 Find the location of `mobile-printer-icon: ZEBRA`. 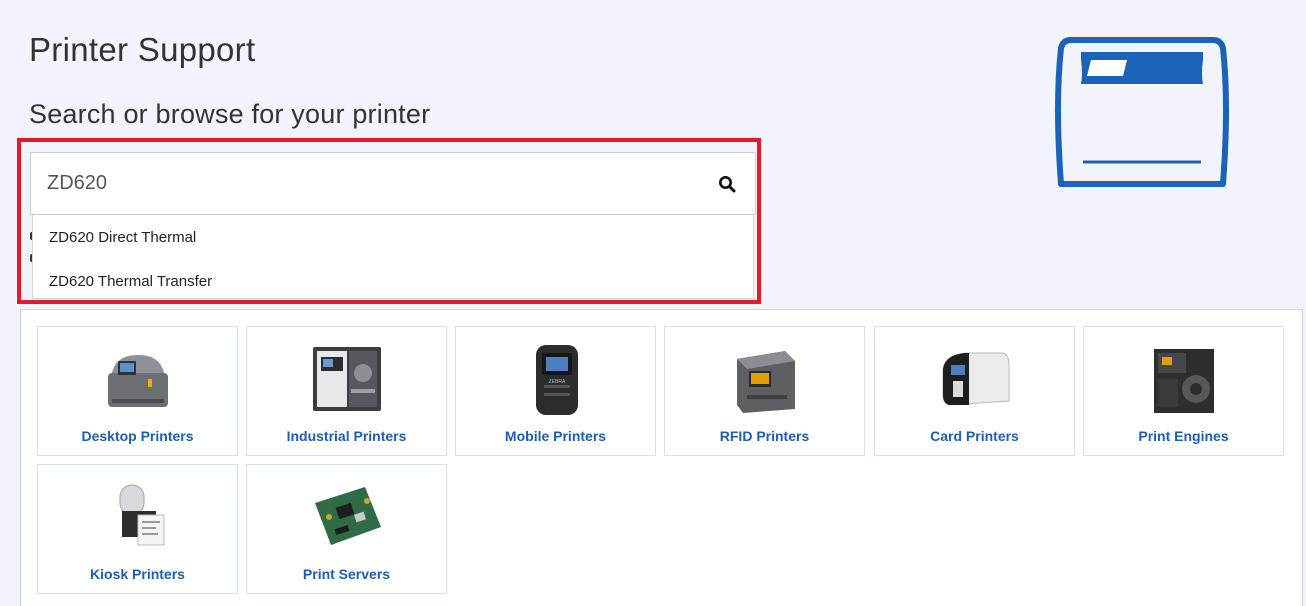

mobile-printer-icon: ZEBRA is located at coordinates (556, 380).